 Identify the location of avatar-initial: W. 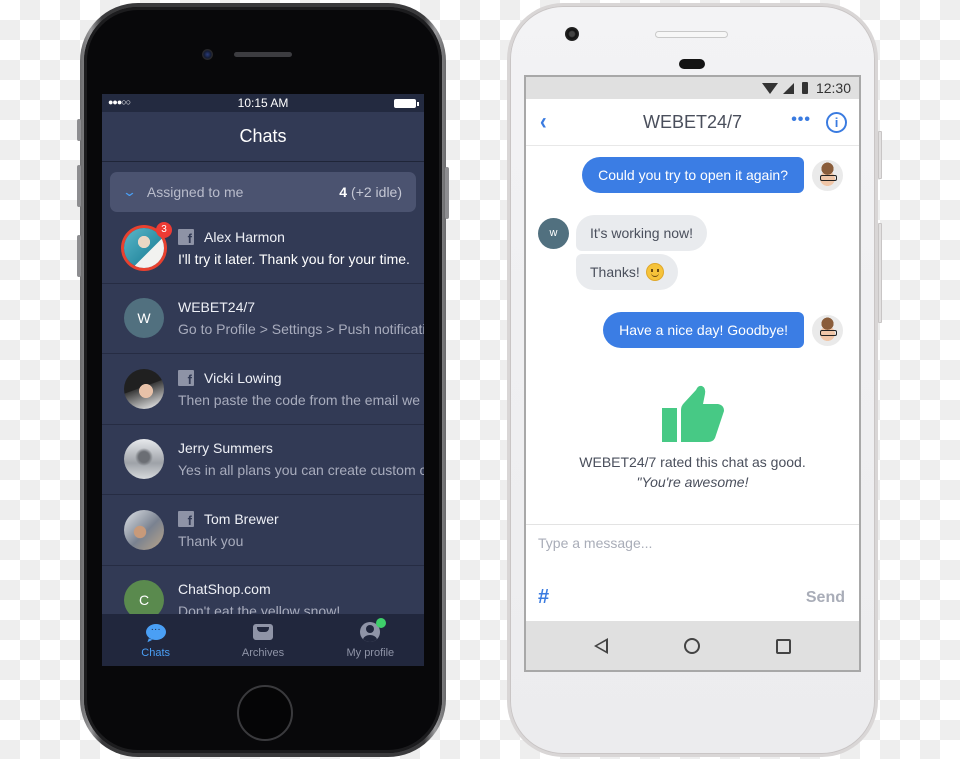
(144, 318).